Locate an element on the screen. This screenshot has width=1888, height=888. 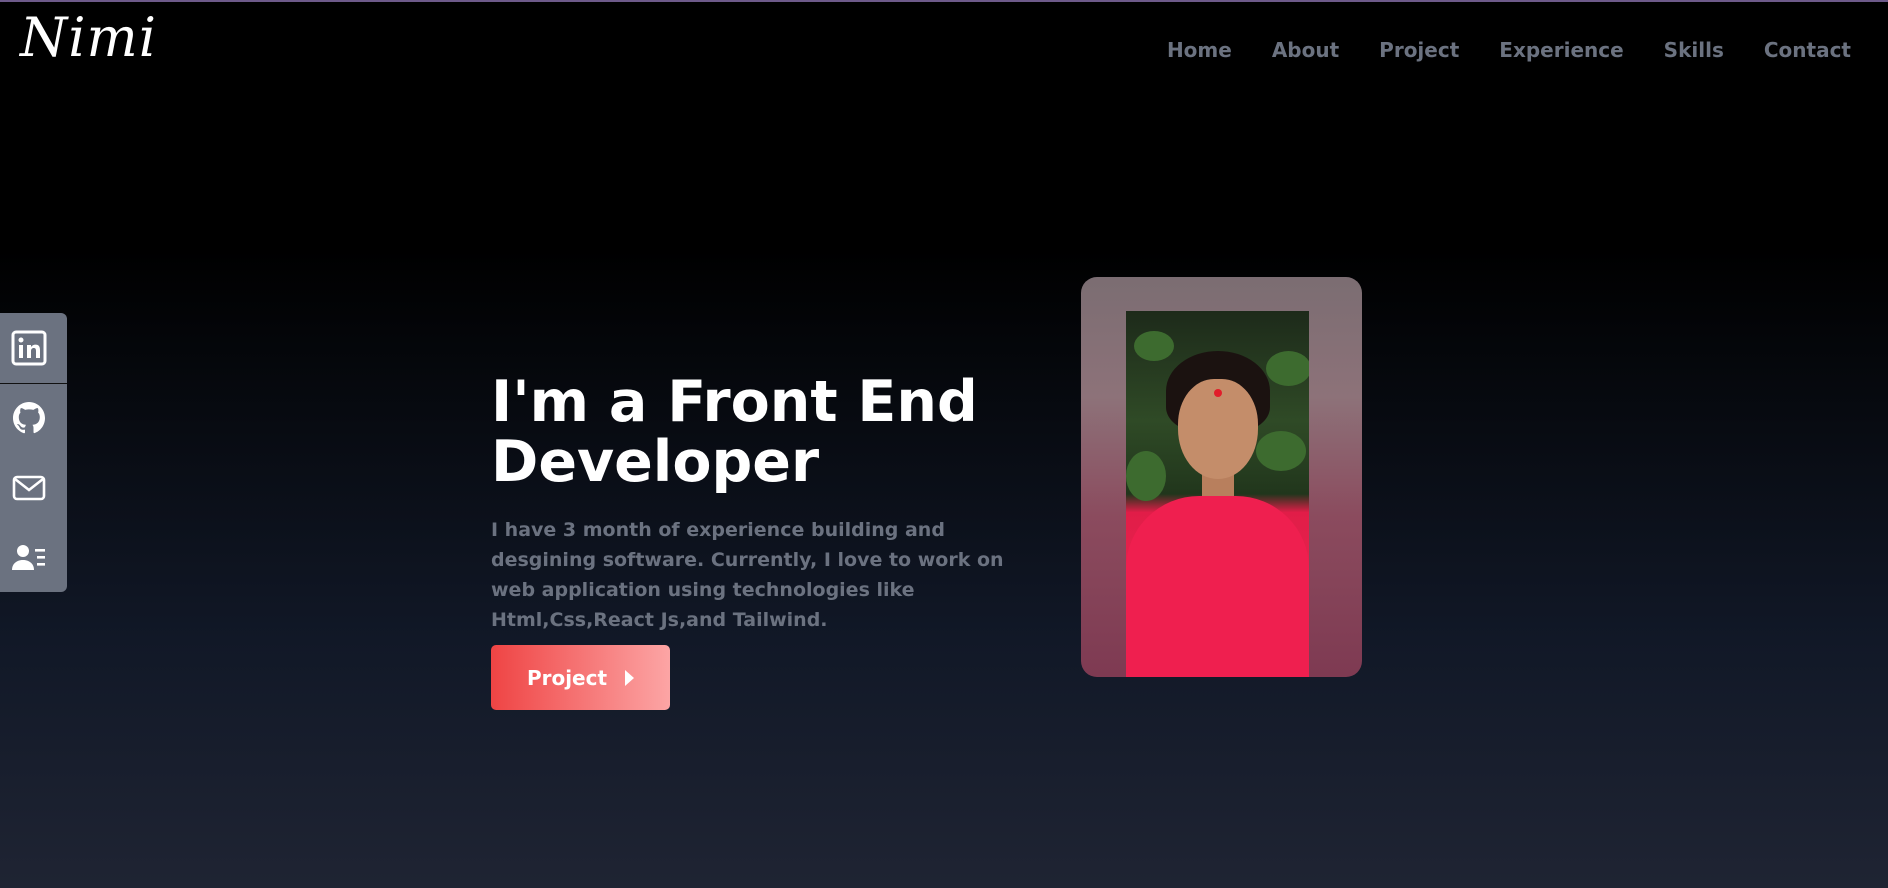
github-link is located at coordinates (29, 418).